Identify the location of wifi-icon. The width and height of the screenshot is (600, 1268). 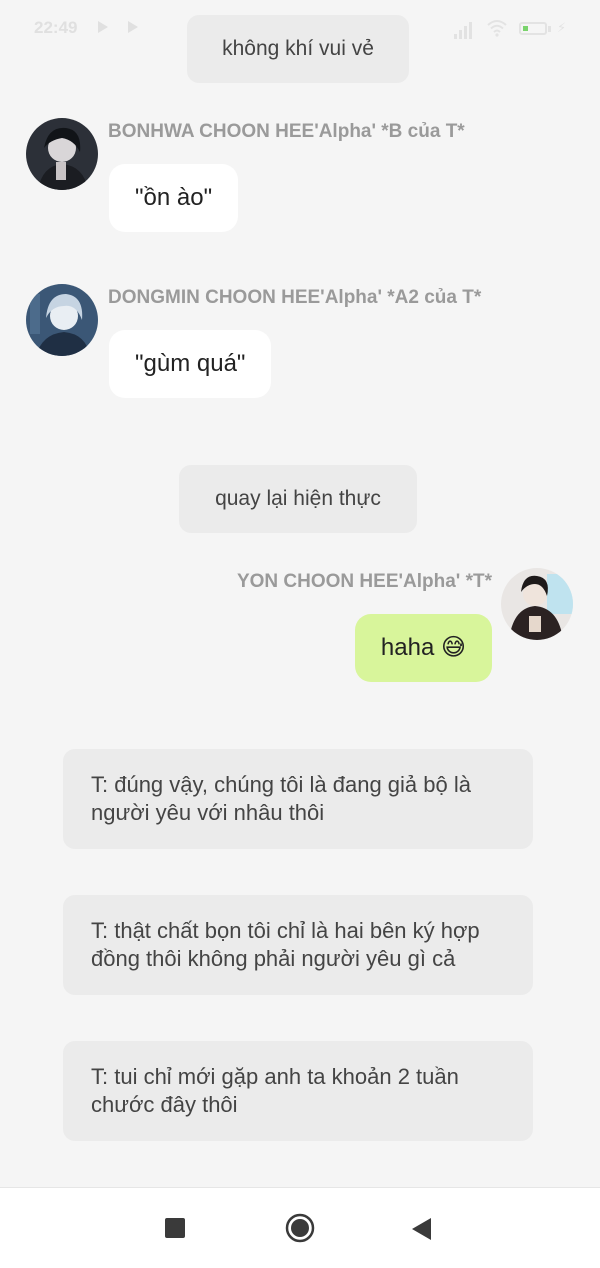
(497, 28).